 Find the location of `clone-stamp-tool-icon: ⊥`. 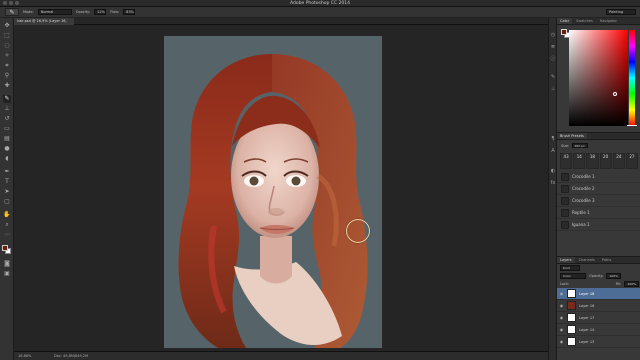

clone-stamp-tool-icon: ⊥ is located at coordinates (7, 109).